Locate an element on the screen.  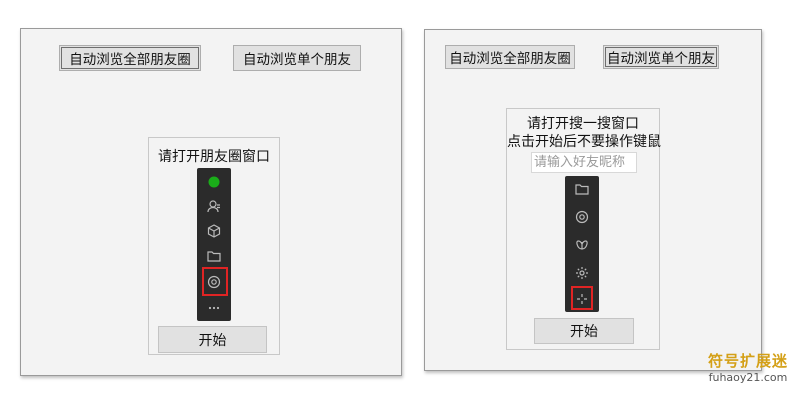
box-icon is located at coordinates (214, 231).